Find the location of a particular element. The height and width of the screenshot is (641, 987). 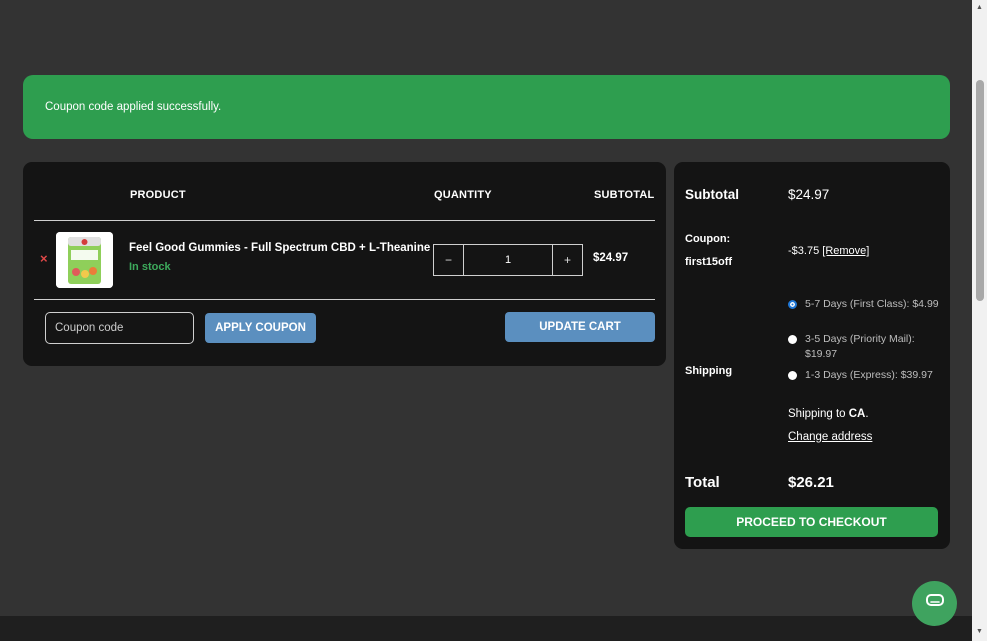

notice-message: Coupon code applied successfully. is located at coordinates (133, 107).